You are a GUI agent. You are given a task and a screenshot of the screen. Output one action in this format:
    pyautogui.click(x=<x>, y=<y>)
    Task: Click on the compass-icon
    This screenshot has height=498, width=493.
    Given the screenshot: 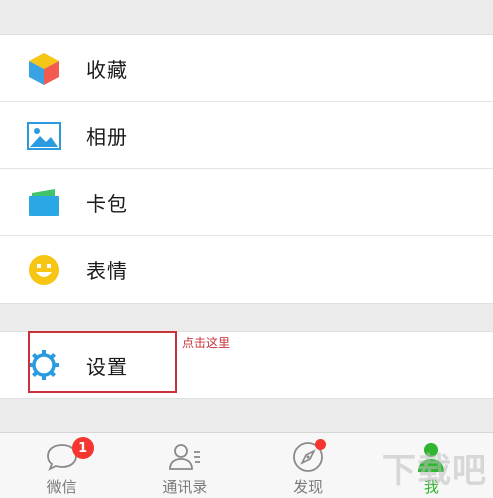 What is the action you would take?
    pyautogui.click(x=308, y=456)
    